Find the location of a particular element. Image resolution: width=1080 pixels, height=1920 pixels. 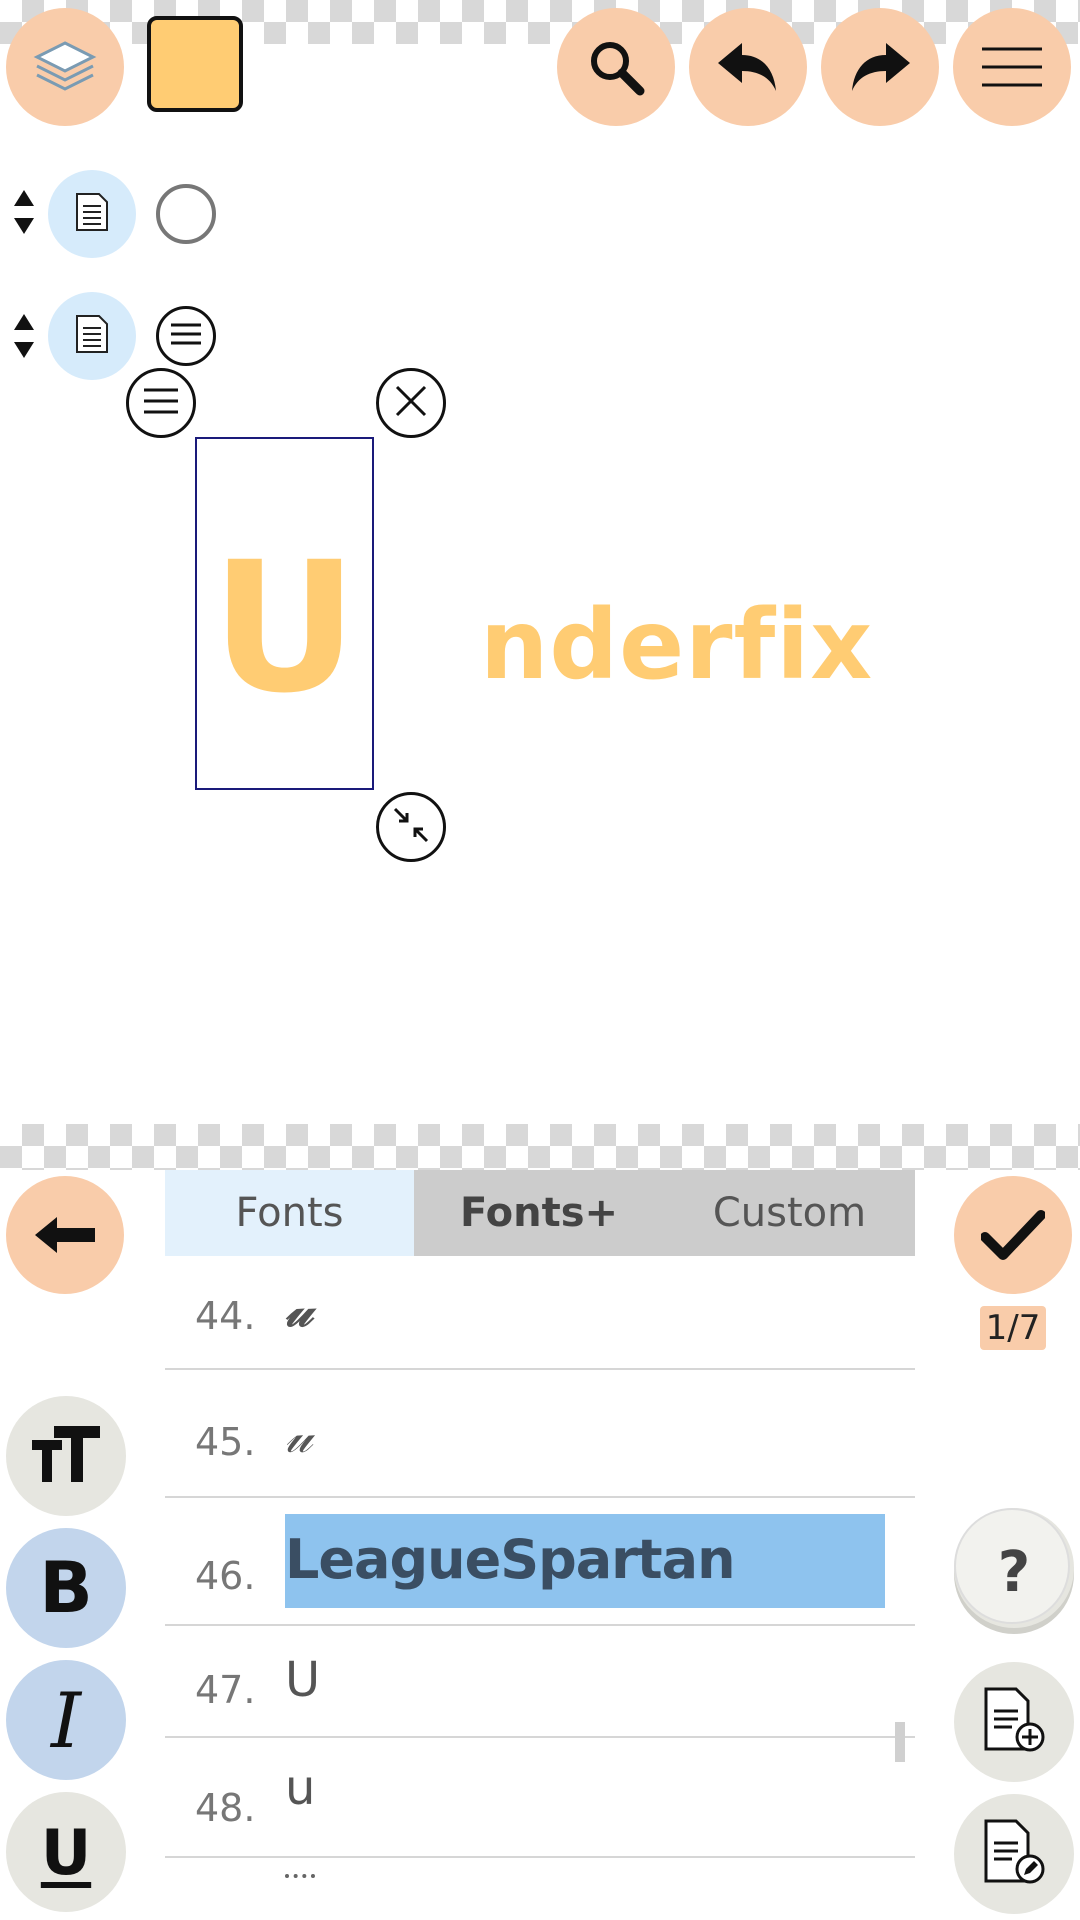

arrow-left-icon is located at coordinates (65, 1235).